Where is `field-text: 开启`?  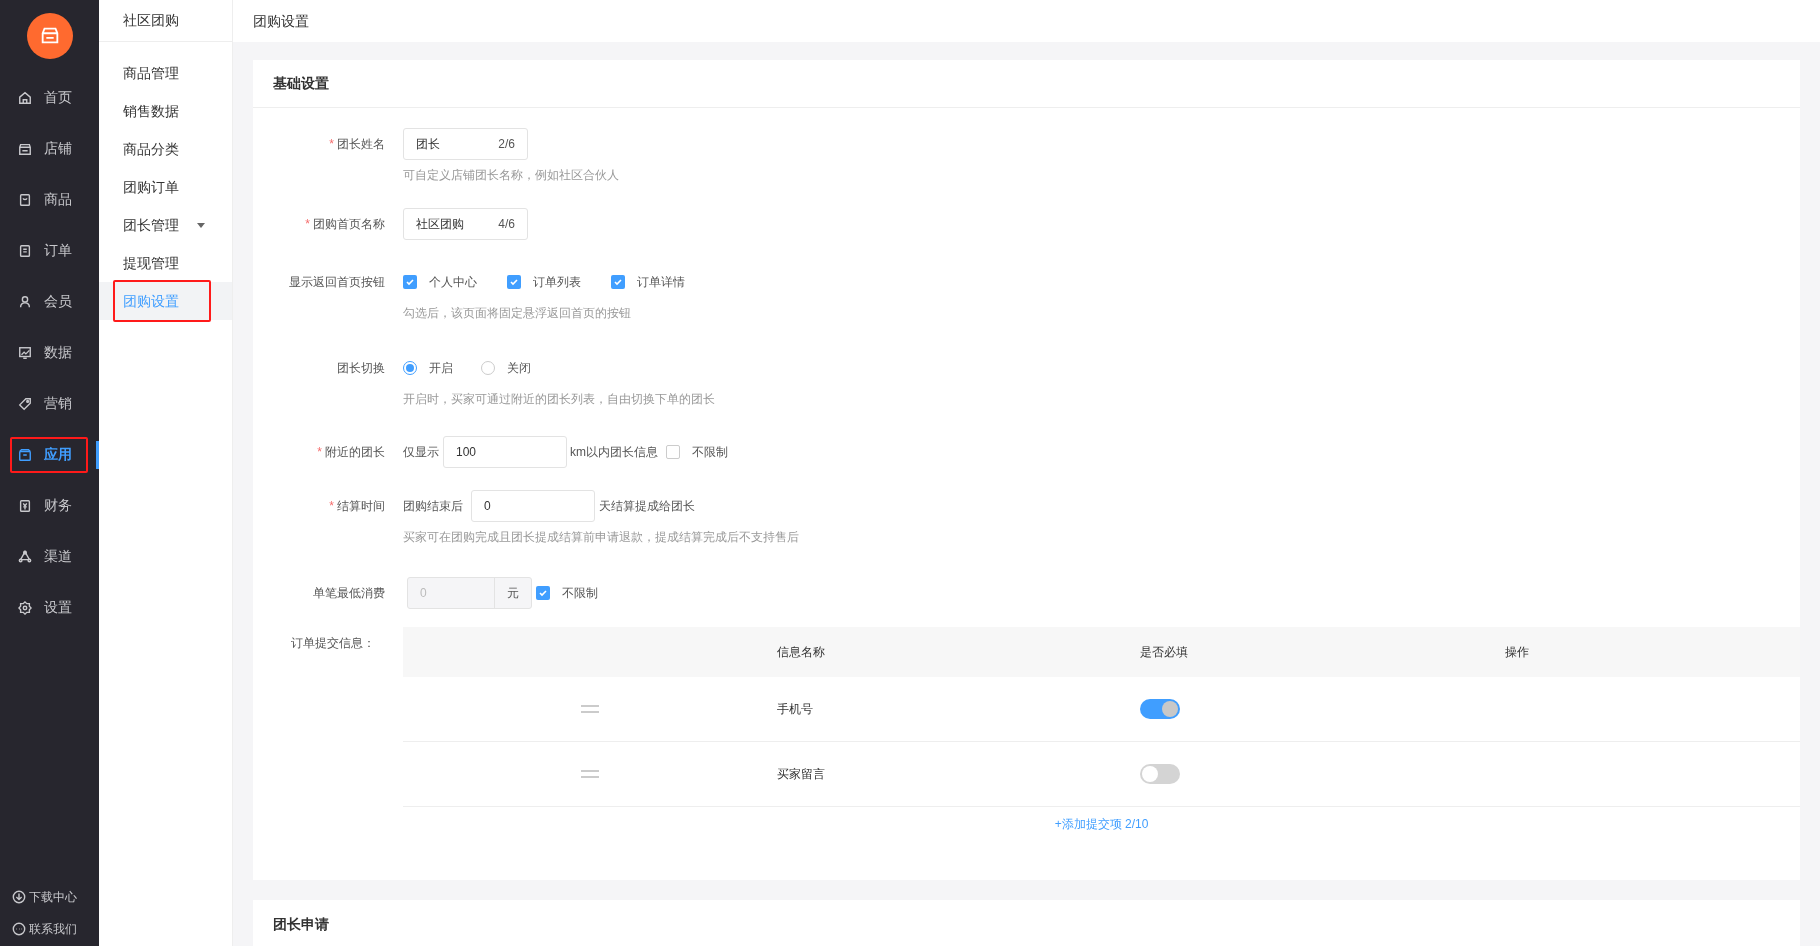 field-text: 开启 is located at coordinates (441, 368).